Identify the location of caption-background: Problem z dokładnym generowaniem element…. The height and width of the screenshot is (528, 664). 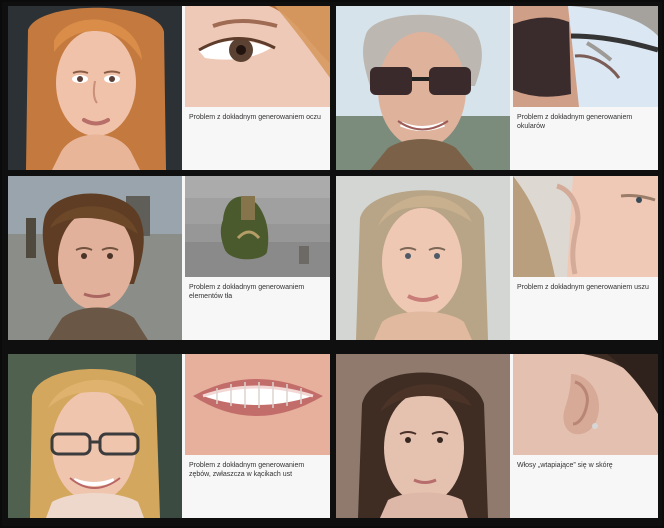
(247, 292).